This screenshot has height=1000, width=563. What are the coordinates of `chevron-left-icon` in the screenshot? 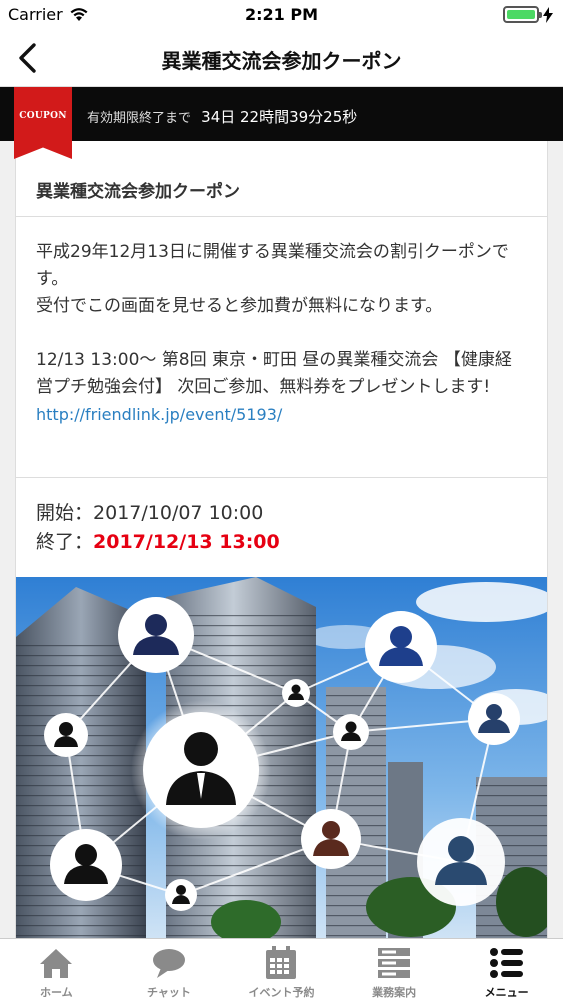 It's located at (27, 58).